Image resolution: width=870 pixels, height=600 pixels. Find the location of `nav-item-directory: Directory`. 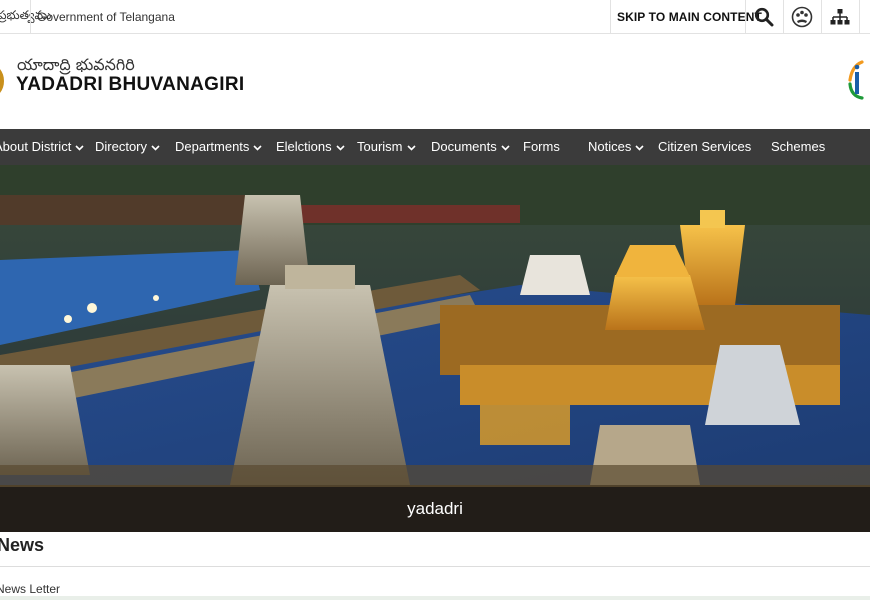

nav-item-directory: Directory is located at coordinates (127, 147).